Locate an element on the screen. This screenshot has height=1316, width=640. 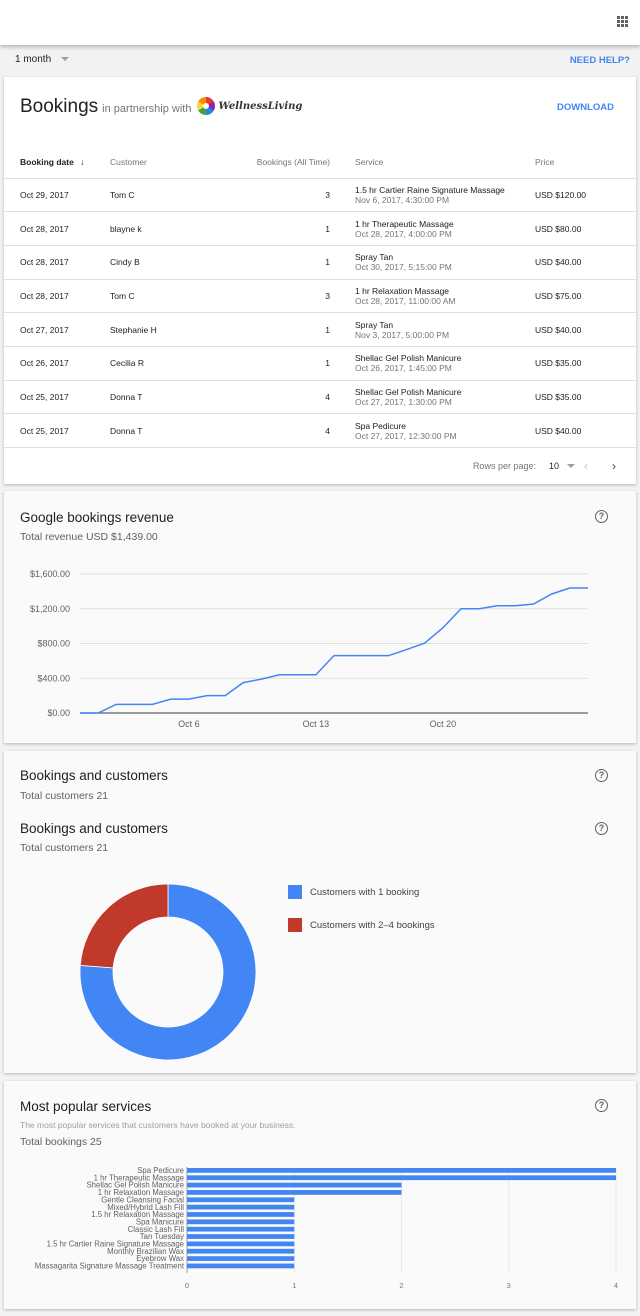
booking-date-cell: Oct 29, 2017 is located at coordinates (57, 195).